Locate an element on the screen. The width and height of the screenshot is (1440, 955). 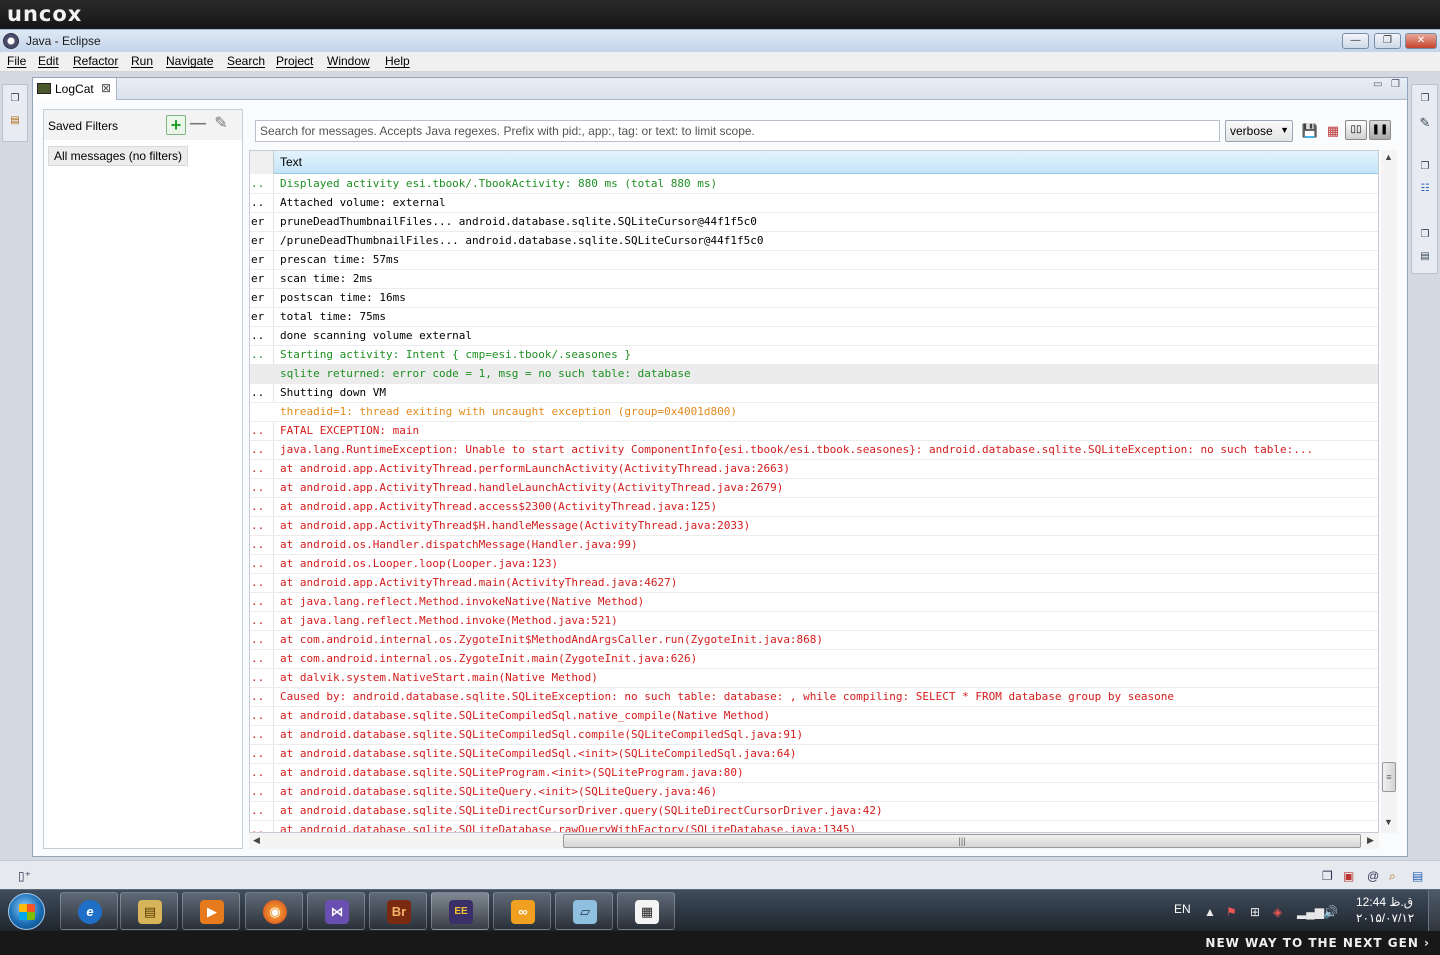
scroll-left-icon: ◀ is located at coordinates (256, 840).